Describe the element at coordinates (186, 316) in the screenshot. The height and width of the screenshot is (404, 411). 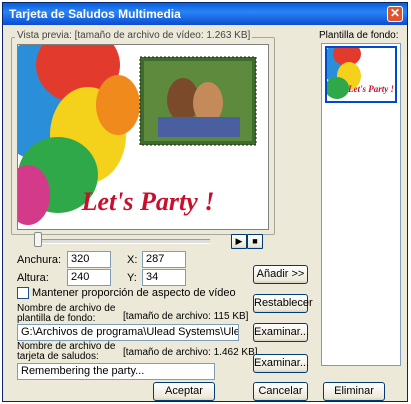
I see `background-file-size: [tamaño de archivo: 115 KB]` at that location.